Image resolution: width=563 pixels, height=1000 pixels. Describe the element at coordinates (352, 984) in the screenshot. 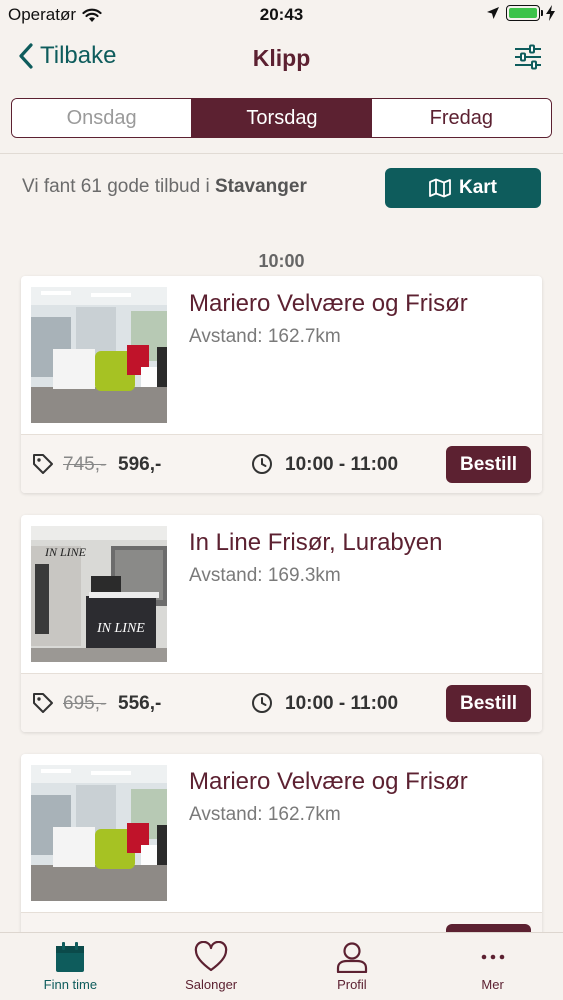

I see `tab-label: Profil` at that location.